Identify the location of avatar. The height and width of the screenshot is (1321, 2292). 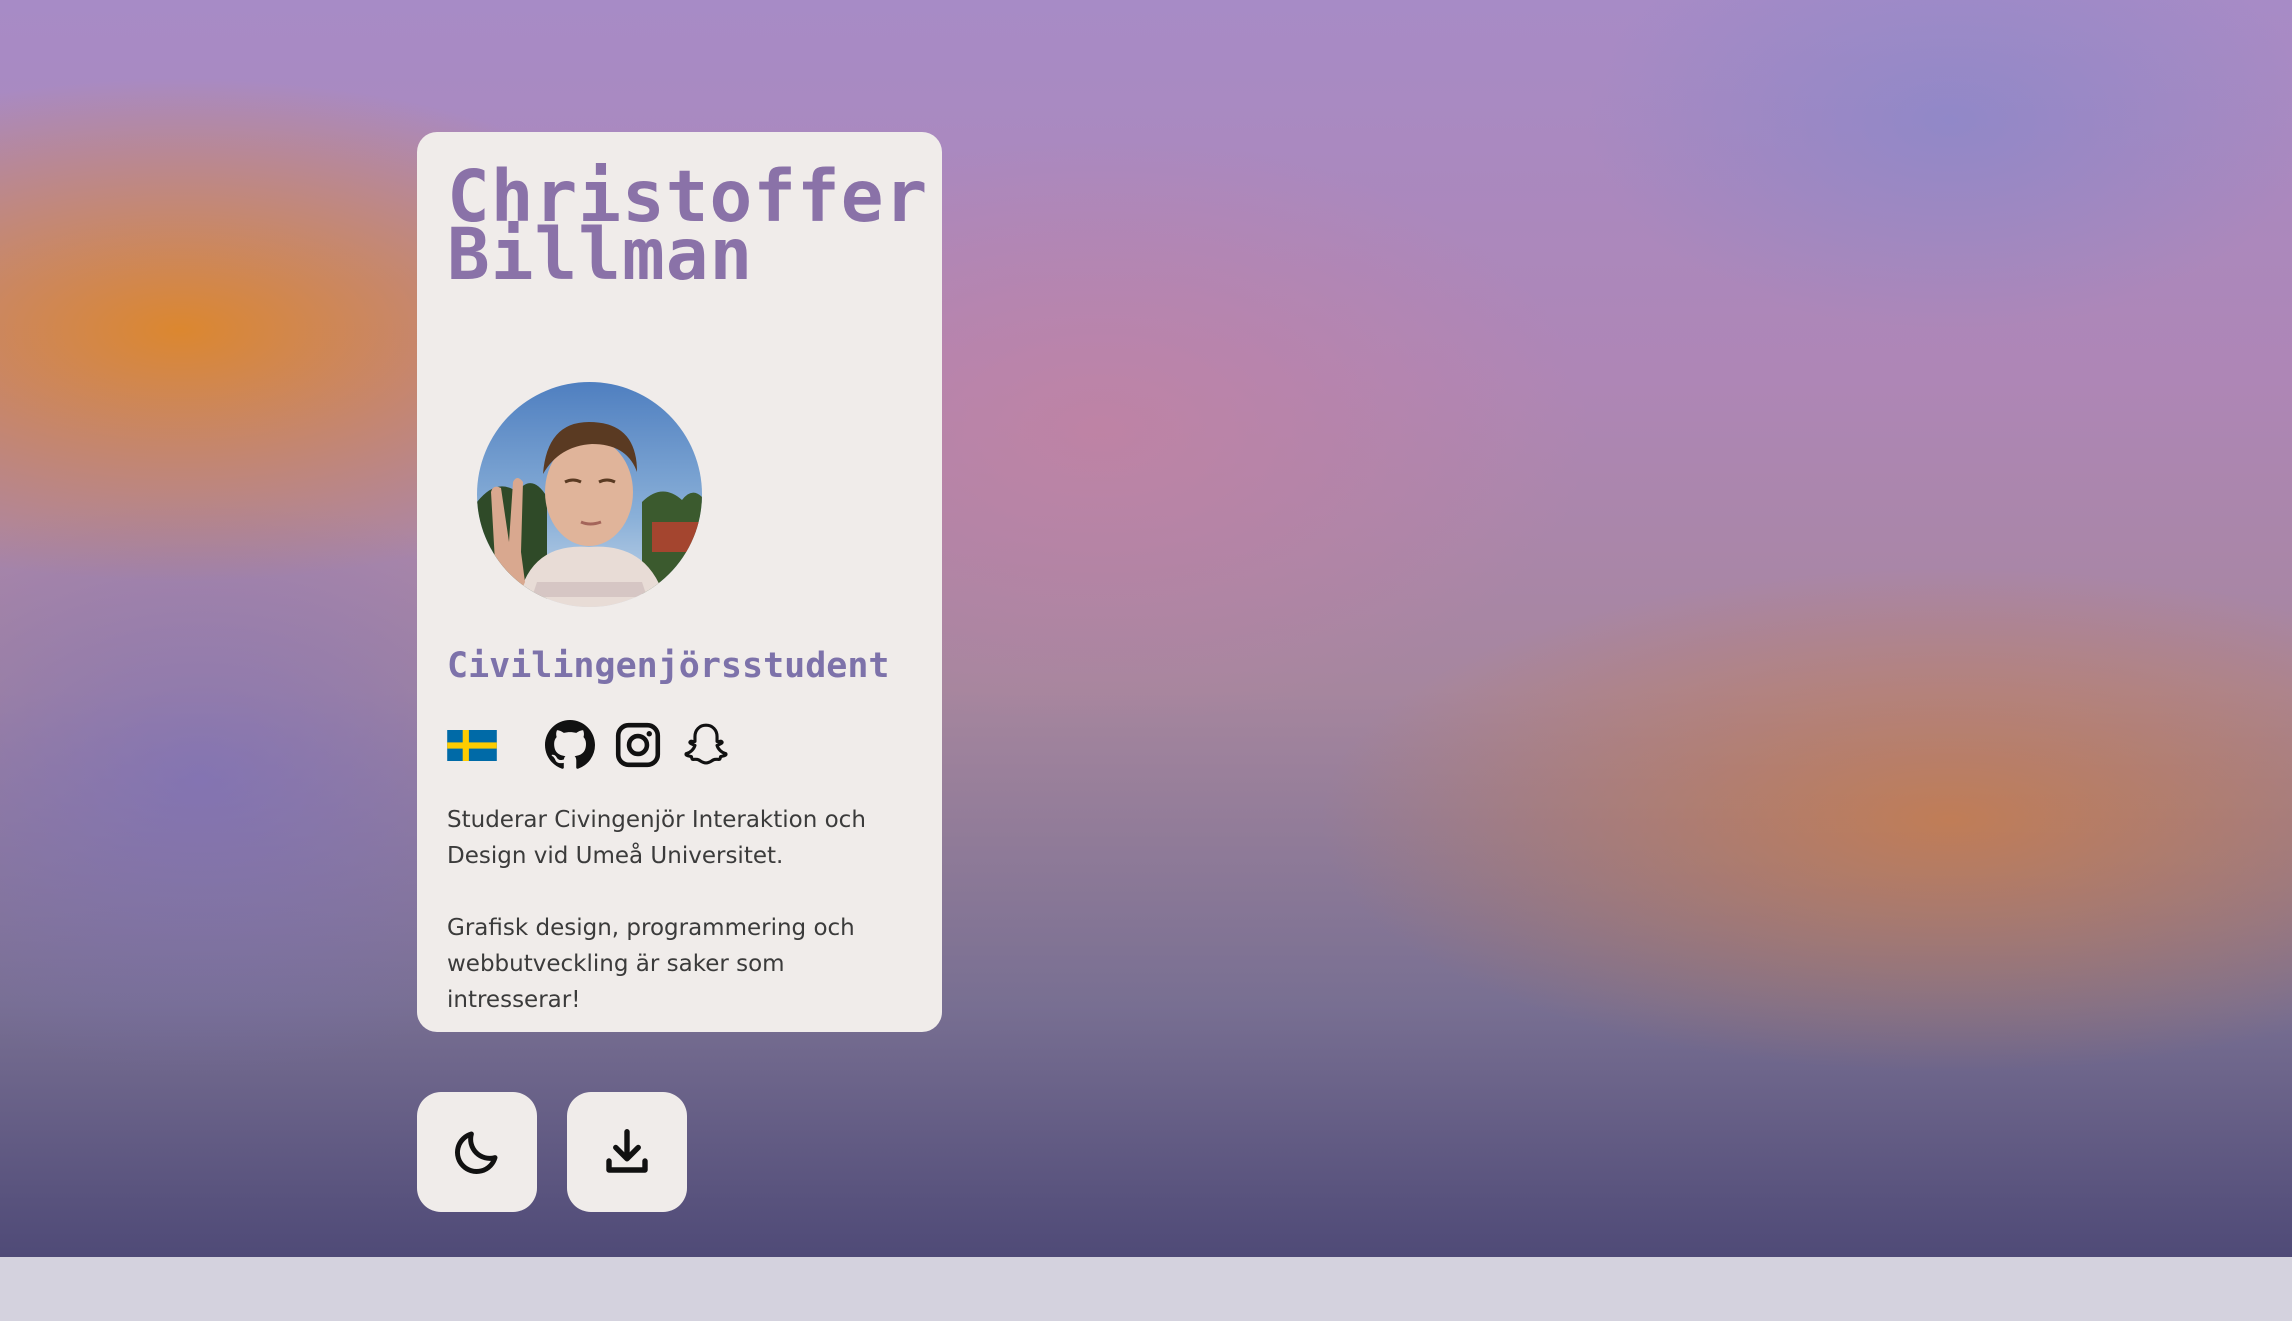
(589, 494).